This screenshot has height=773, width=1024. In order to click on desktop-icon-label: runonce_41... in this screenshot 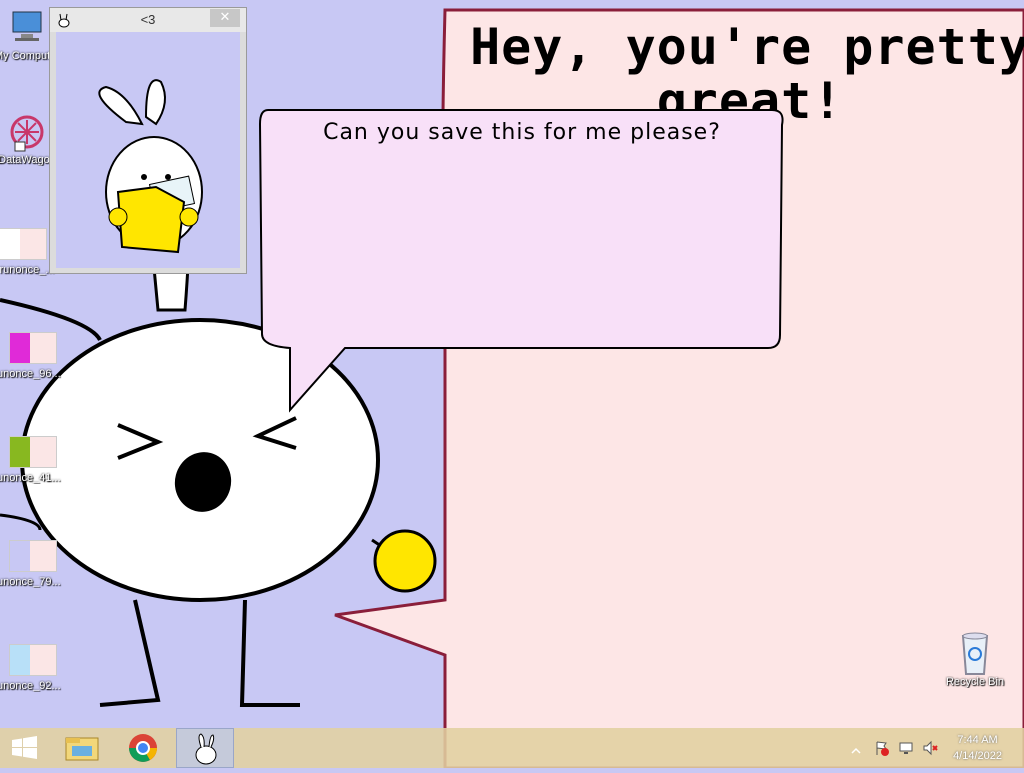, I will do `click(30, 478)`.